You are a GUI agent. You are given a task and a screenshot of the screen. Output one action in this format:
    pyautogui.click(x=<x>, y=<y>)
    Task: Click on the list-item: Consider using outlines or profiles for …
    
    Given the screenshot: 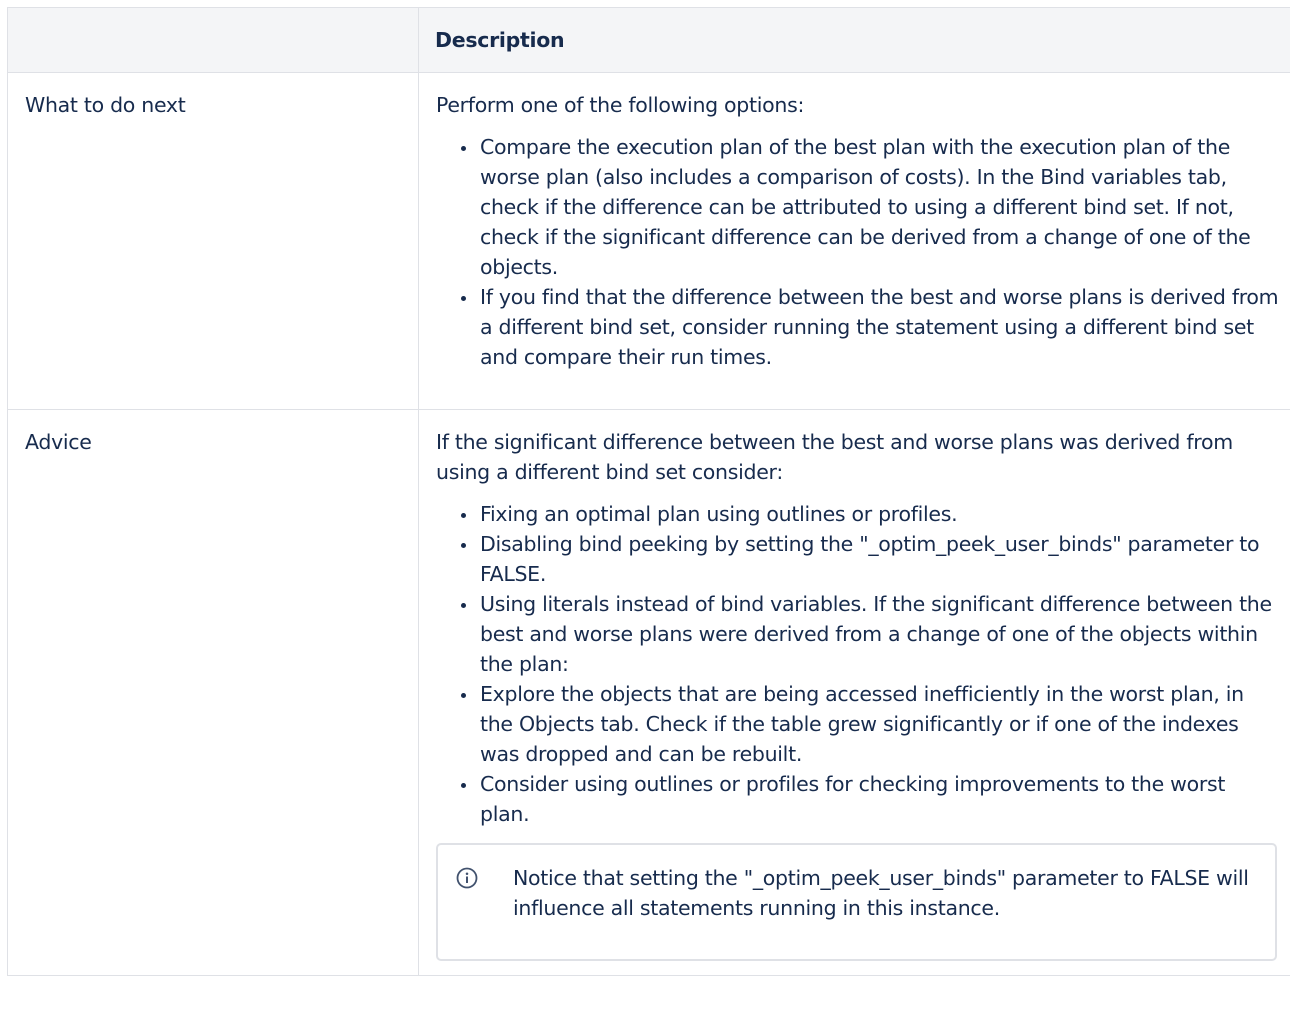 What is the action you would take?
    pyautogui.click(x=870, y=799)
    